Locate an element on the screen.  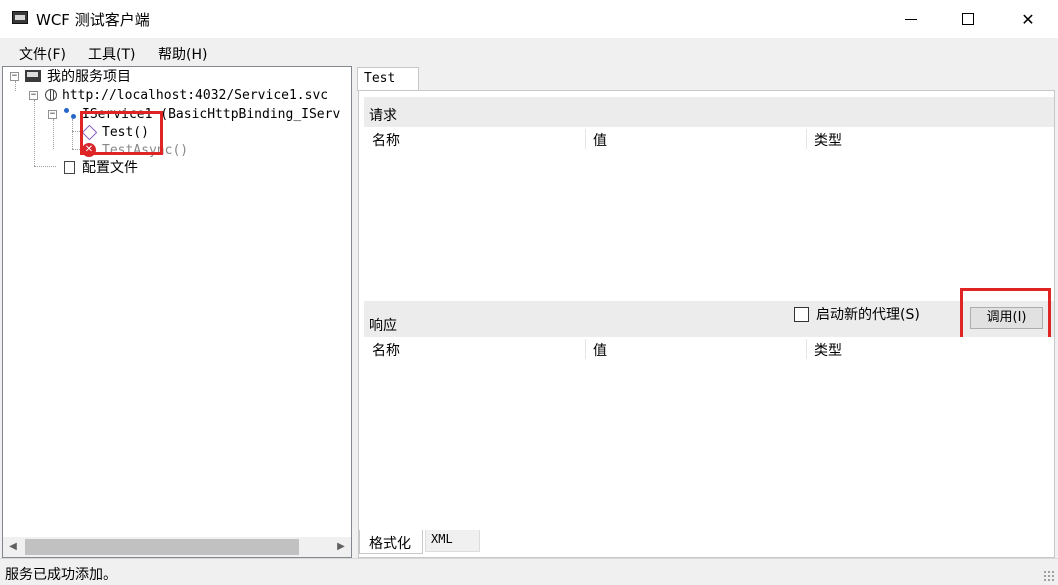
horizontal-scrollbar: ◀ ▶ is located at coordinates (177, 547).